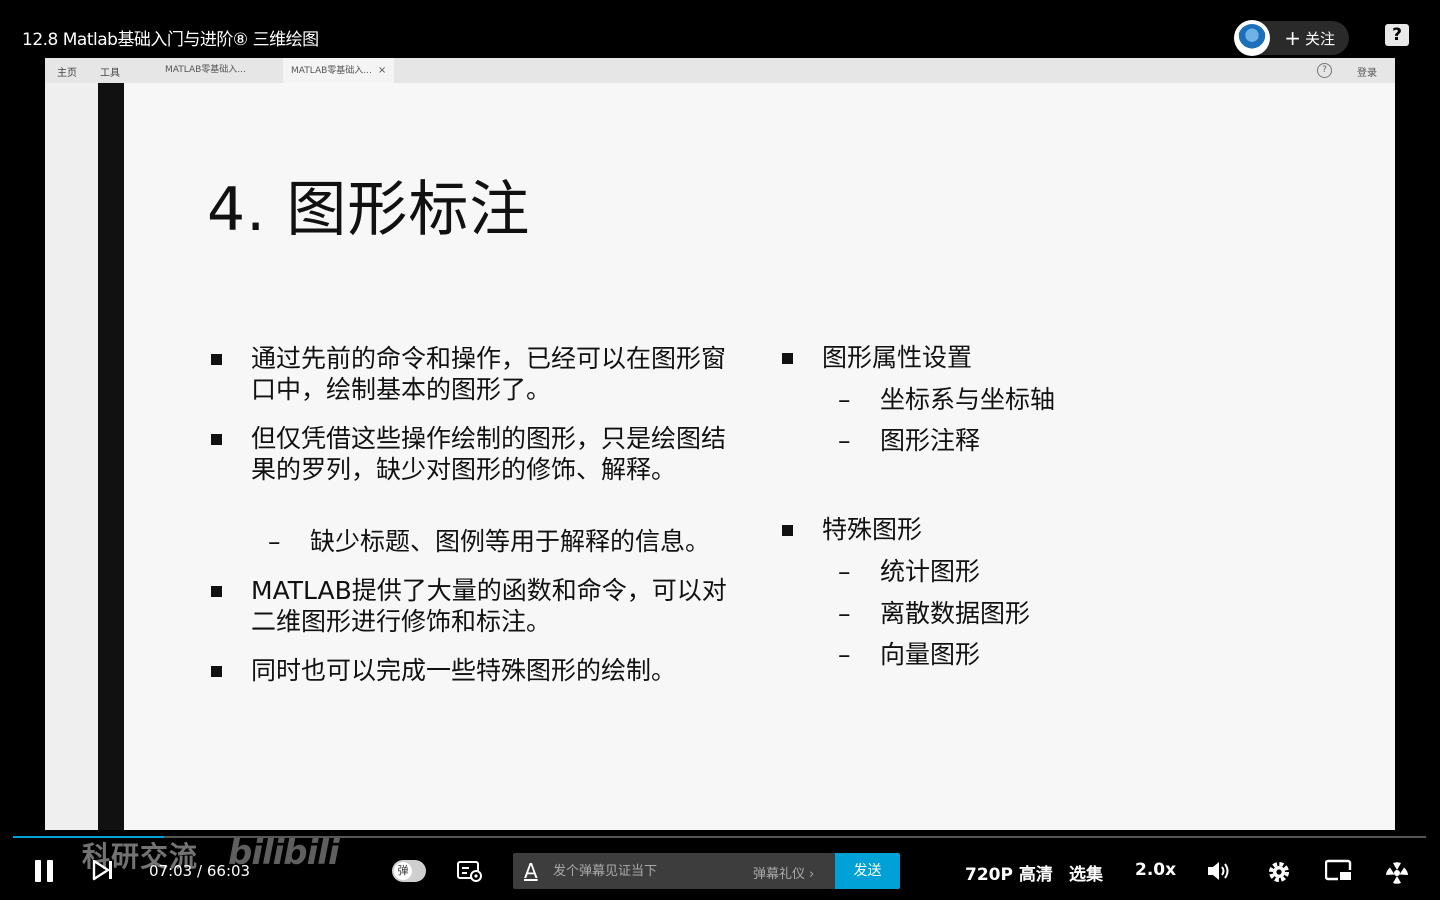 Image resolution: width=1440 pixels, height=900 pixels. Describe the element at coordinates (1279, 872) in the screenshot. I see `settings-gear-icon` at that location.